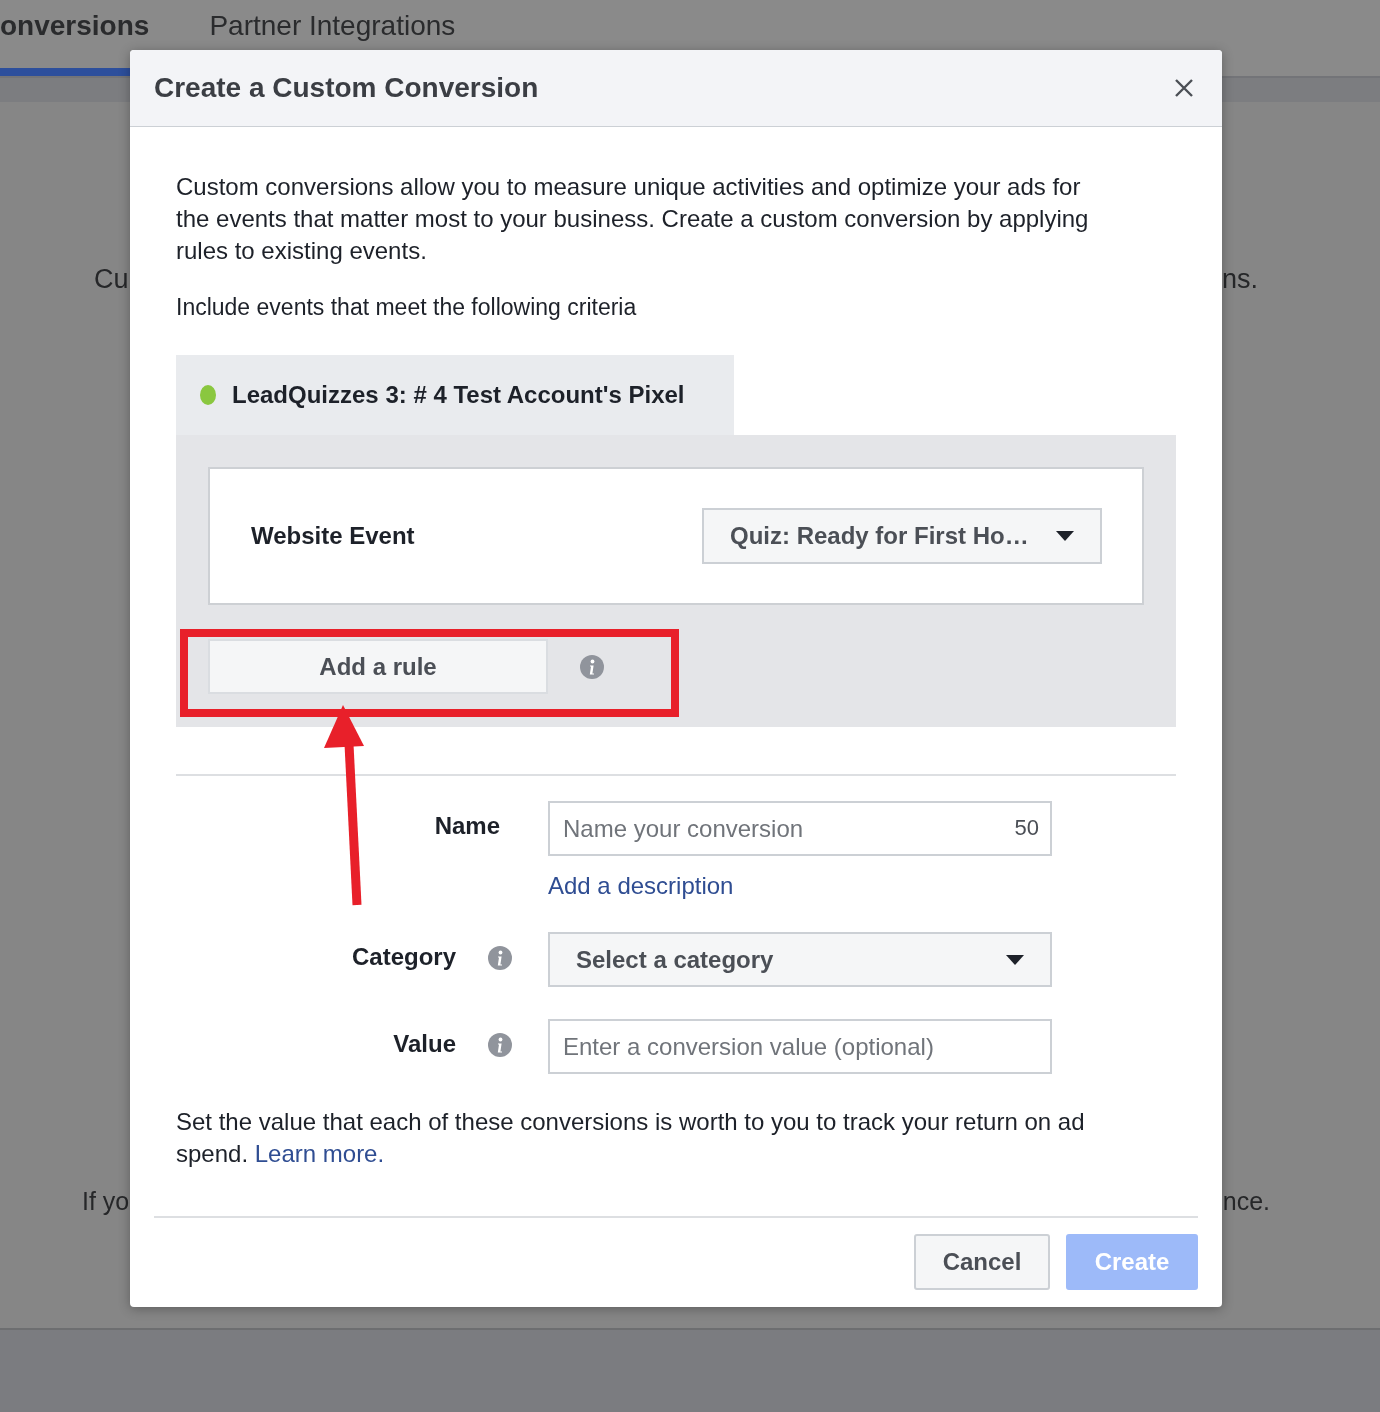 The image size is (1380, 1412). Describe the element at coordinates (1026, 828) in the screenshot. I see `character-counter: 50` at that location.